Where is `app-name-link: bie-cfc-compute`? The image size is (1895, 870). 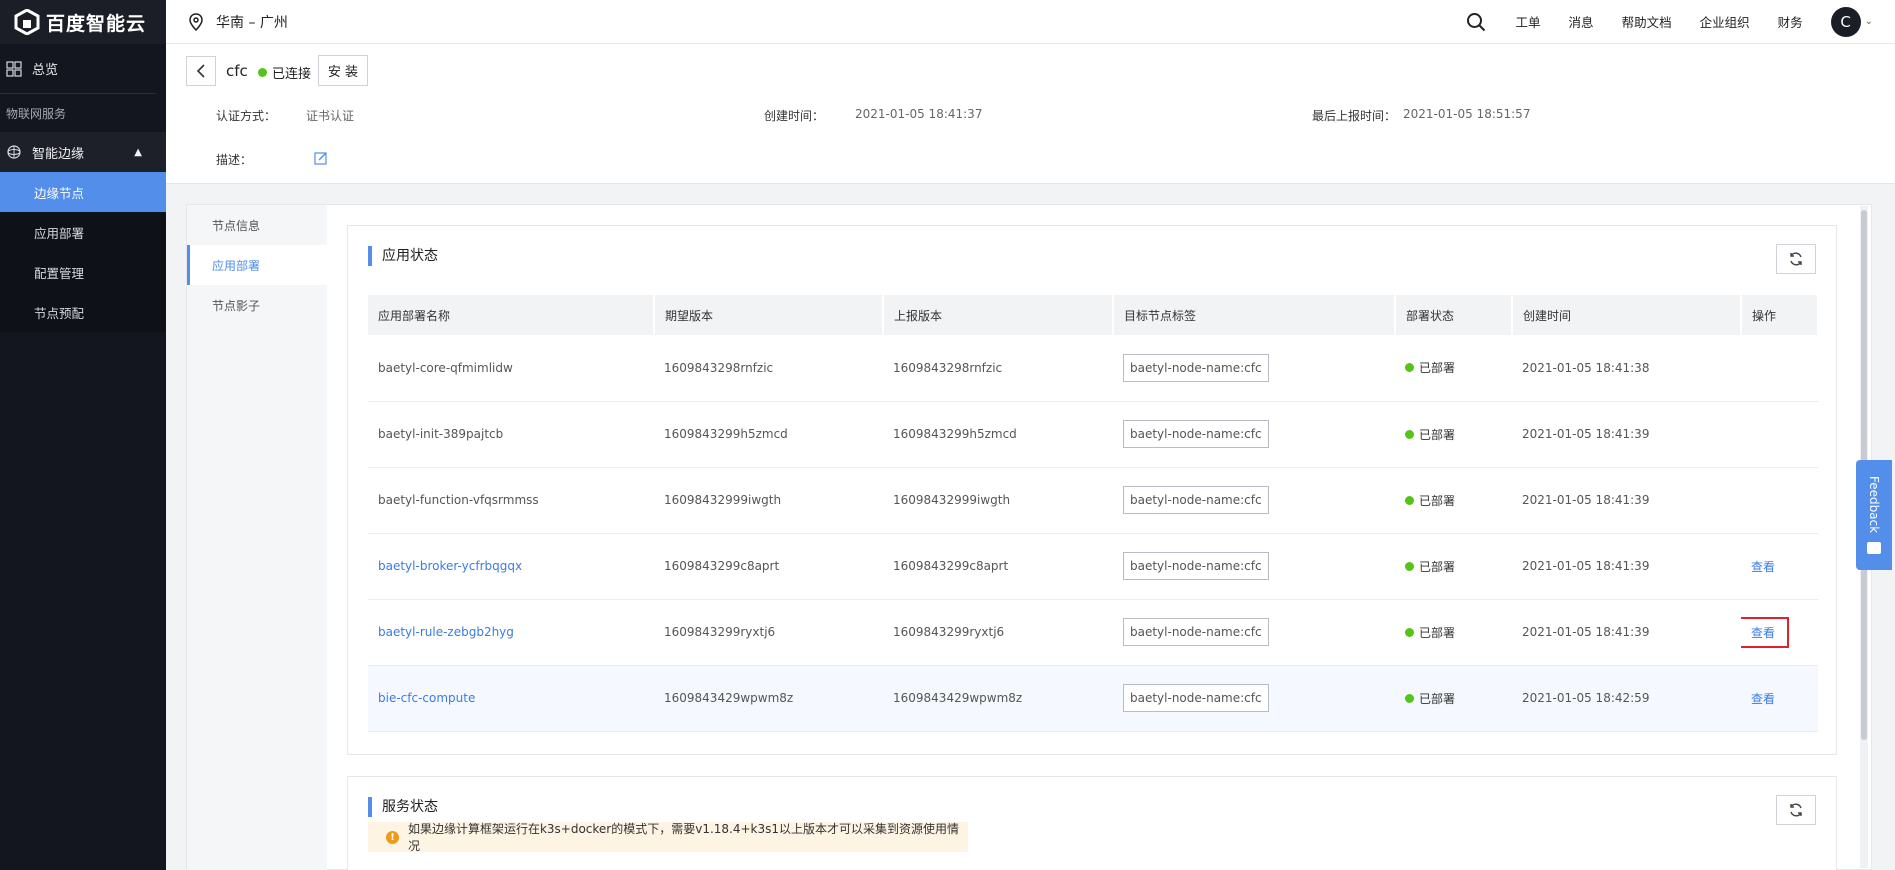 app-name-link: bie-cfc-compute is located at coordinates (426, 698).